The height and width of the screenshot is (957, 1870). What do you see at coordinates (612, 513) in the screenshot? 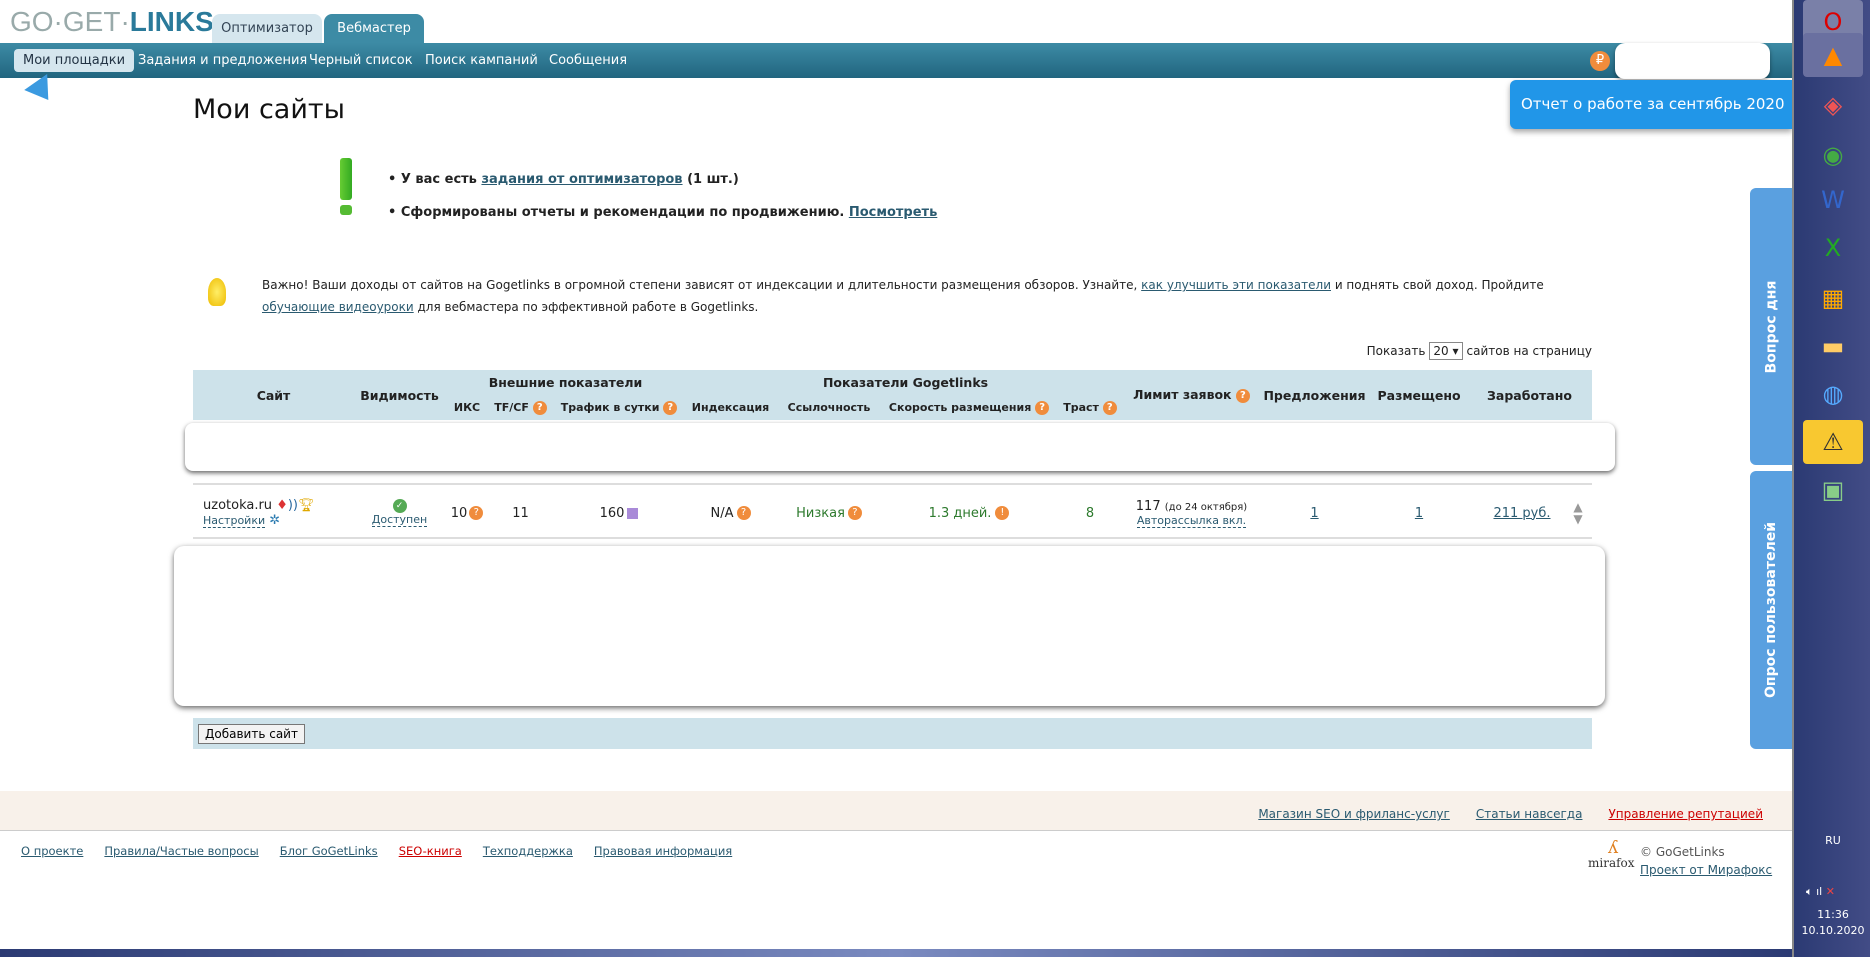
I see `traffic-value: 160` at bounding box center [612, 513].